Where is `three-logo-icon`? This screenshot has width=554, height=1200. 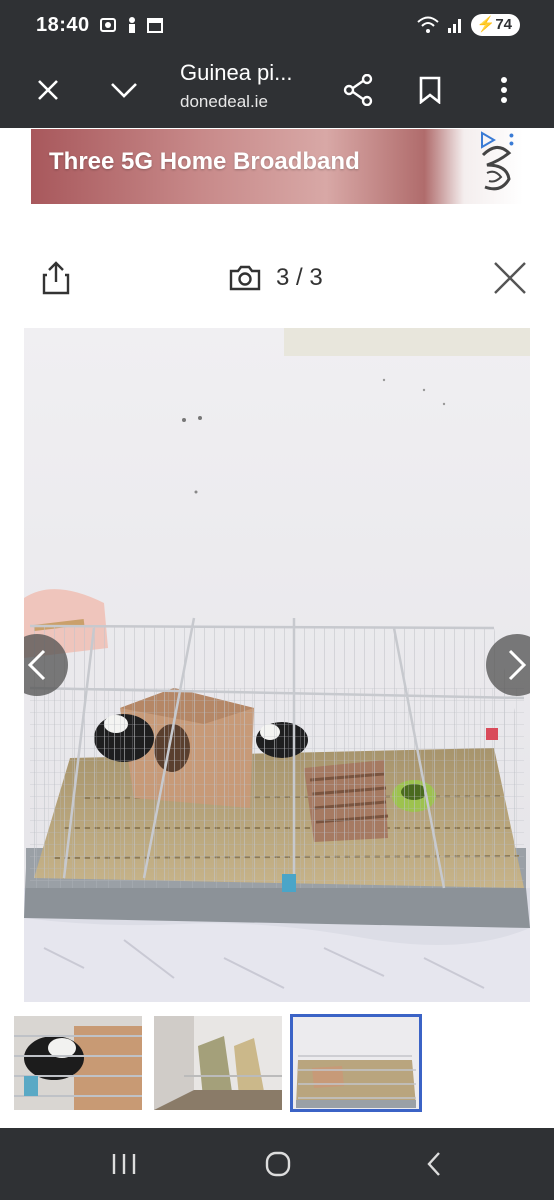 three-logo-icon is located at coordinates (496, 168).